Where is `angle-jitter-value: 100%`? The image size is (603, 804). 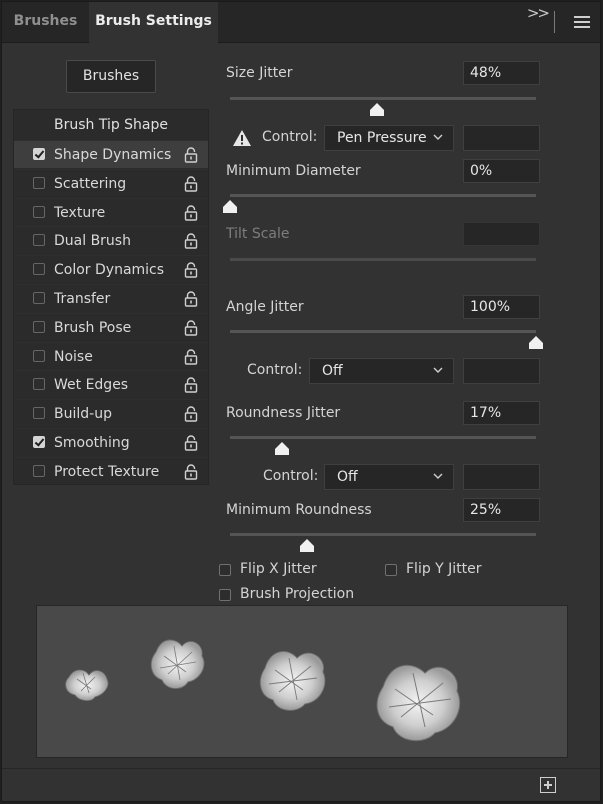
angle-jitter-value: 100% is located at coordinates (501, 307).